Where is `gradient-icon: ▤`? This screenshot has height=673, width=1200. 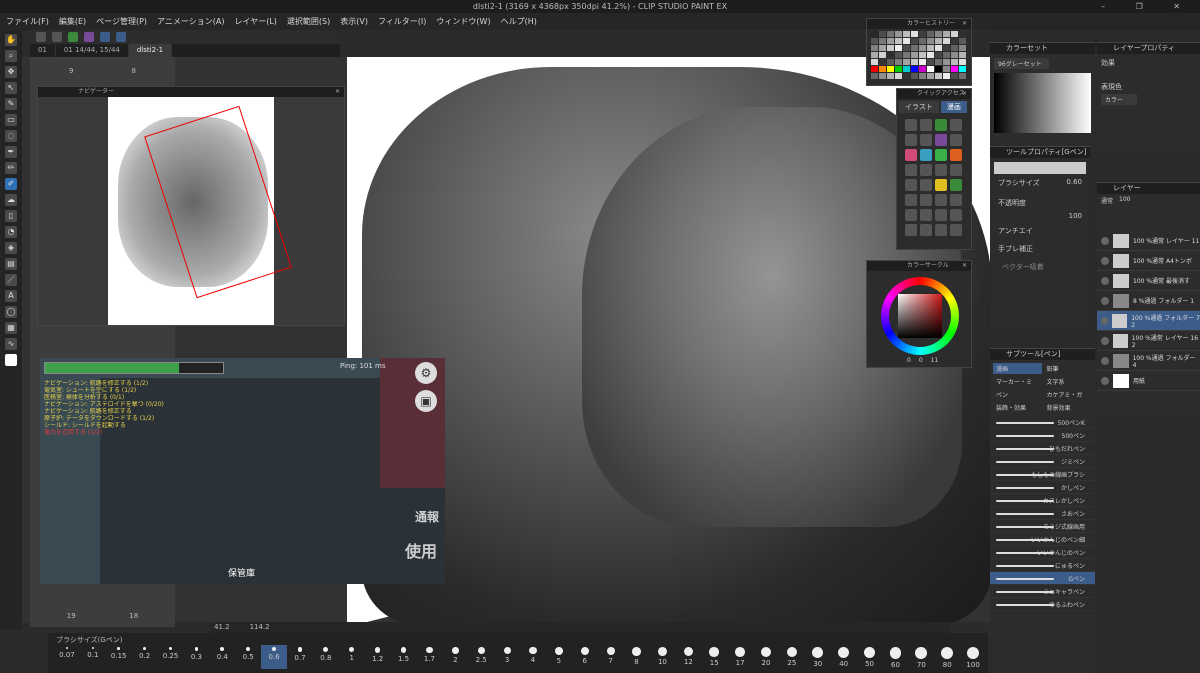
gradient-icon: ▤ is located at coordinates (11, 264).